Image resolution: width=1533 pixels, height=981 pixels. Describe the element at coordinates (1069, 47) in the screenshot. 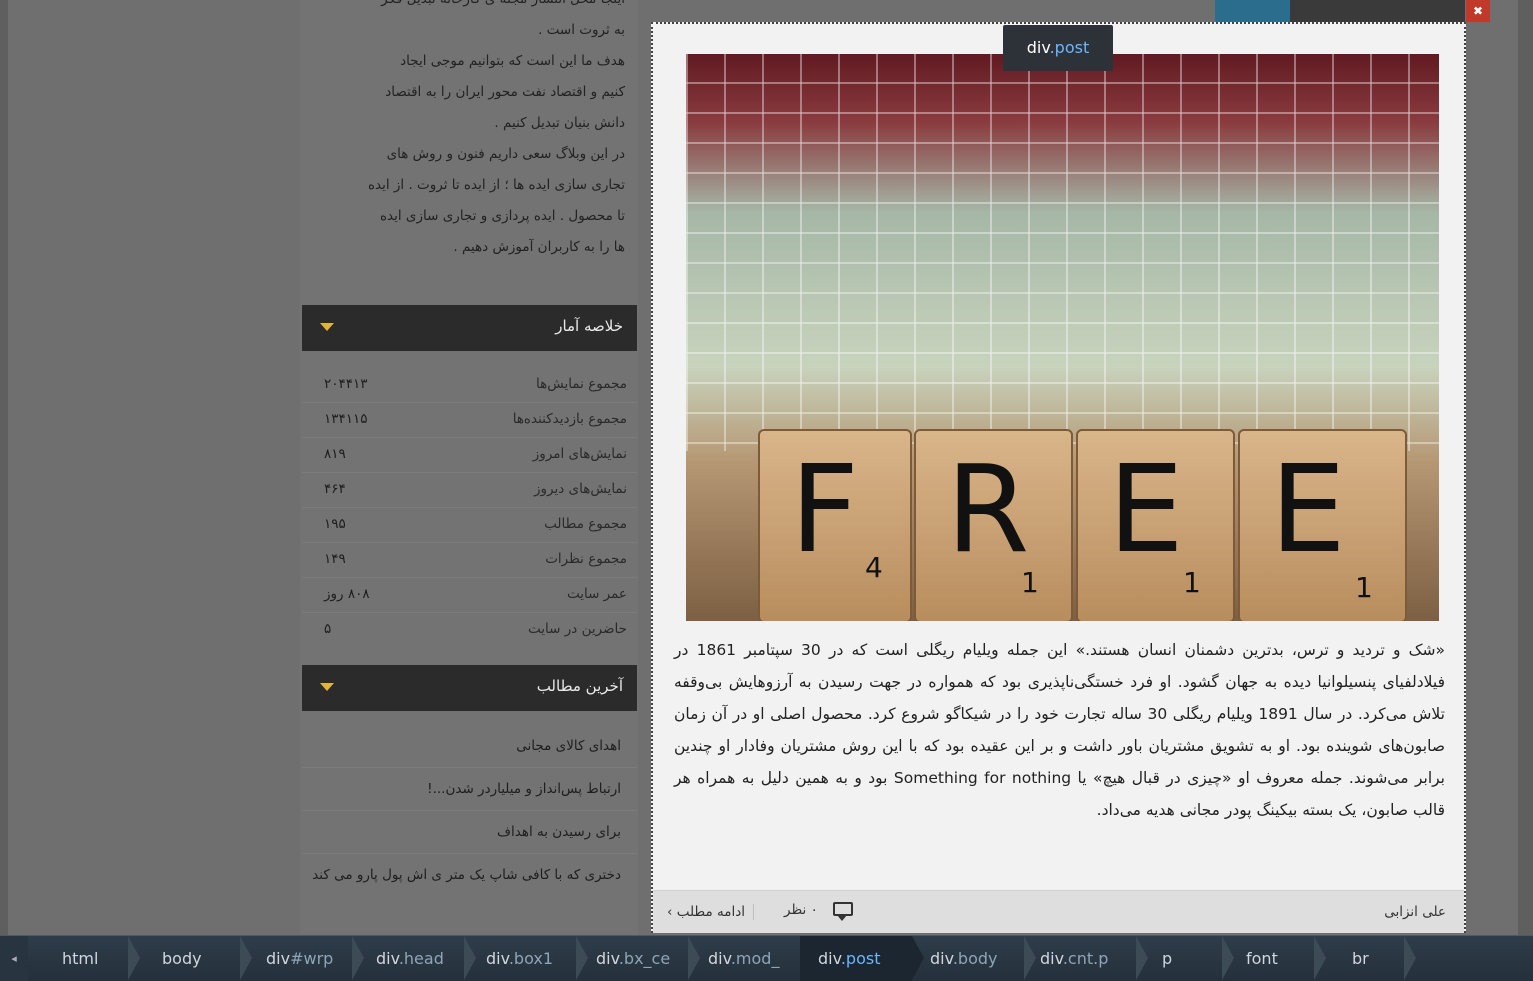

I see `tooltip-class: .post` at that location.